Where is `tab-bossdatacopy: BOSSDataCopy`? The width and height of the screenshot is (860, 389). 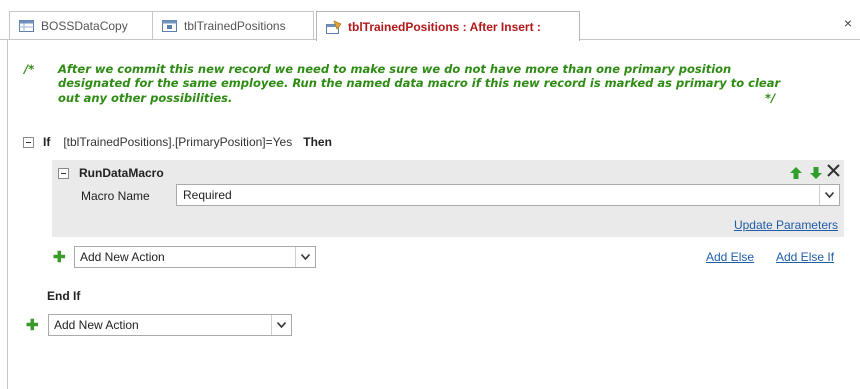 tab-bossdatacopy: BOSSDataCopy is located at coordinates (81, 25).